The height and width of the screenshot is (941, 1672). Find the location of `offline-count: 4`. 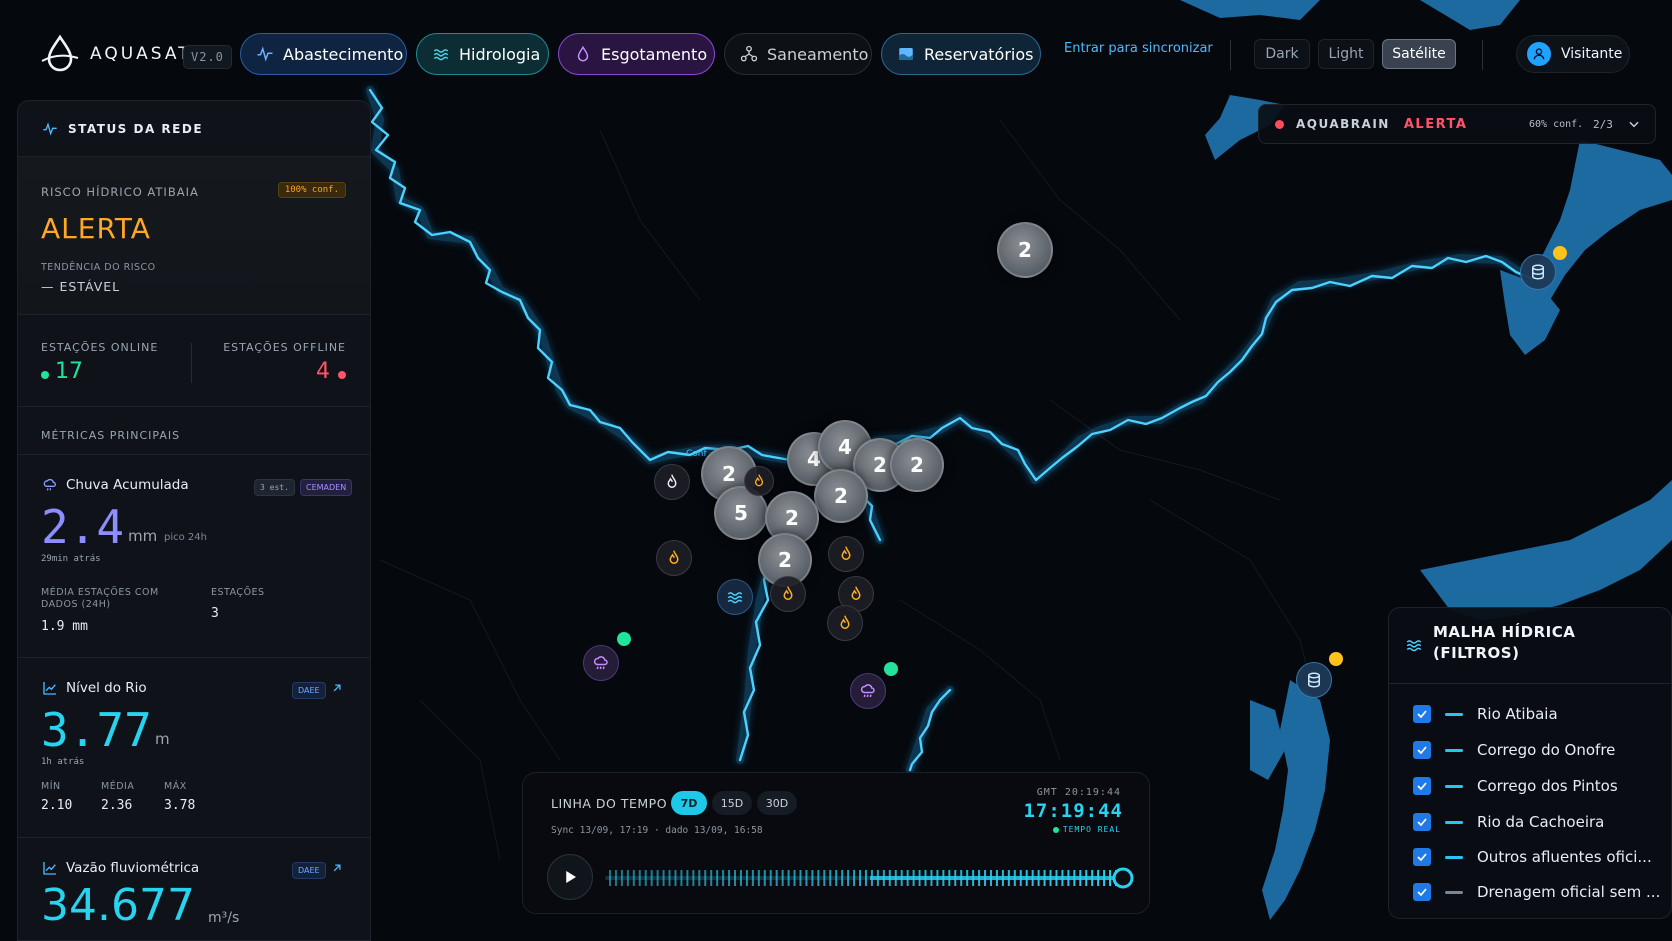

offline-count: 4 is located at coordinates (323, 371).